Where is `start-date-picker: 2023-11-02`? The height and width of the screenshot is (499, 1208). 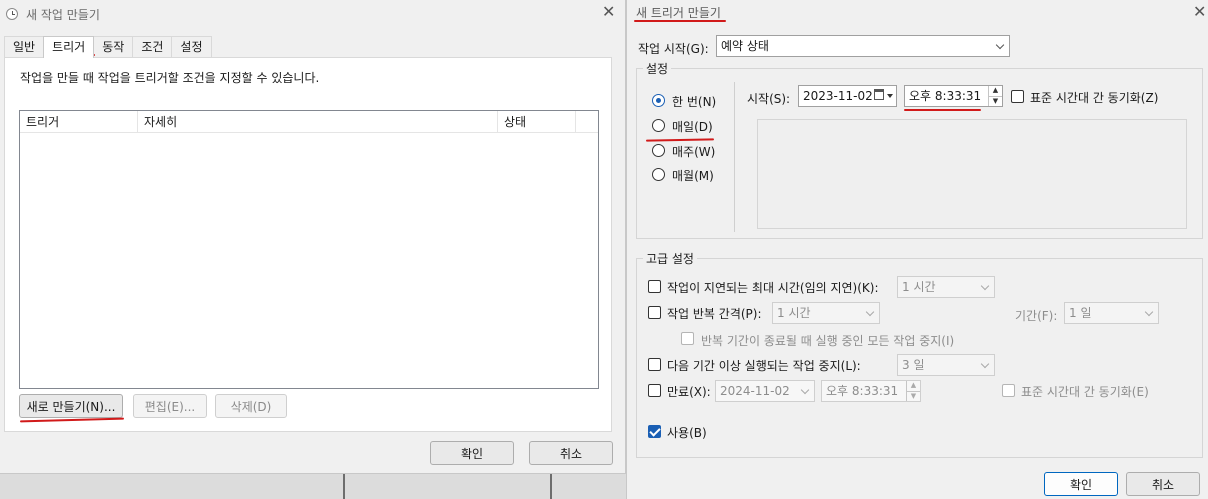 start-date-picker: 2023-11-02 is located at coordinates (847, 96).